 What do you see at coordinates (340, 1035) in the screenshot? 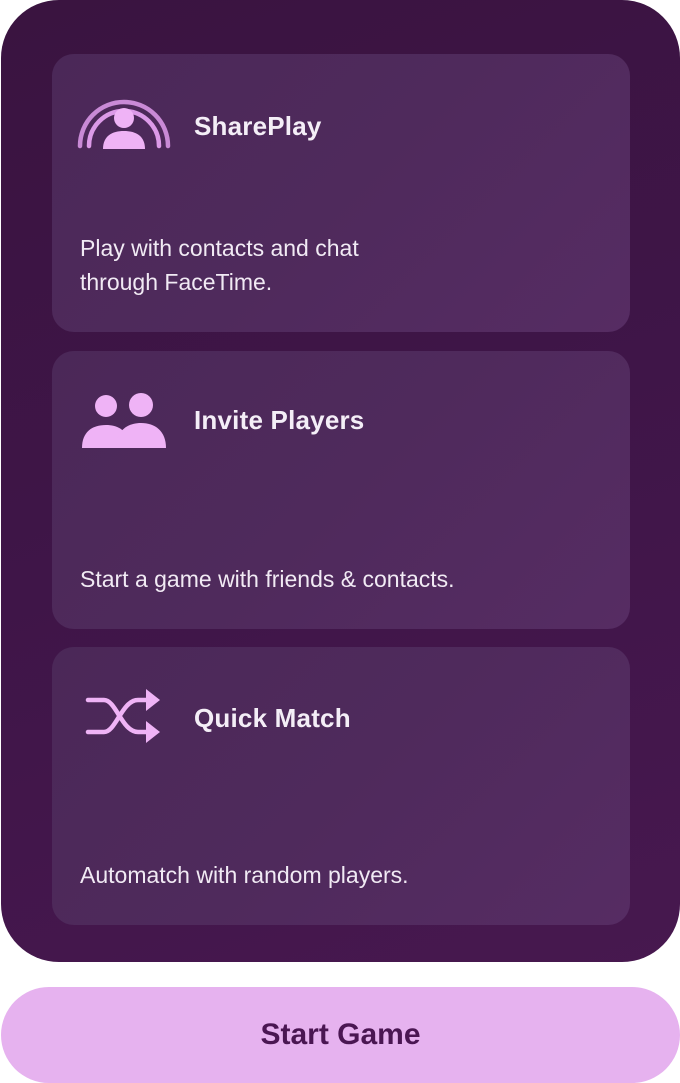
I see `start-game-button: Start Game` at bounding box center [340, 1035].